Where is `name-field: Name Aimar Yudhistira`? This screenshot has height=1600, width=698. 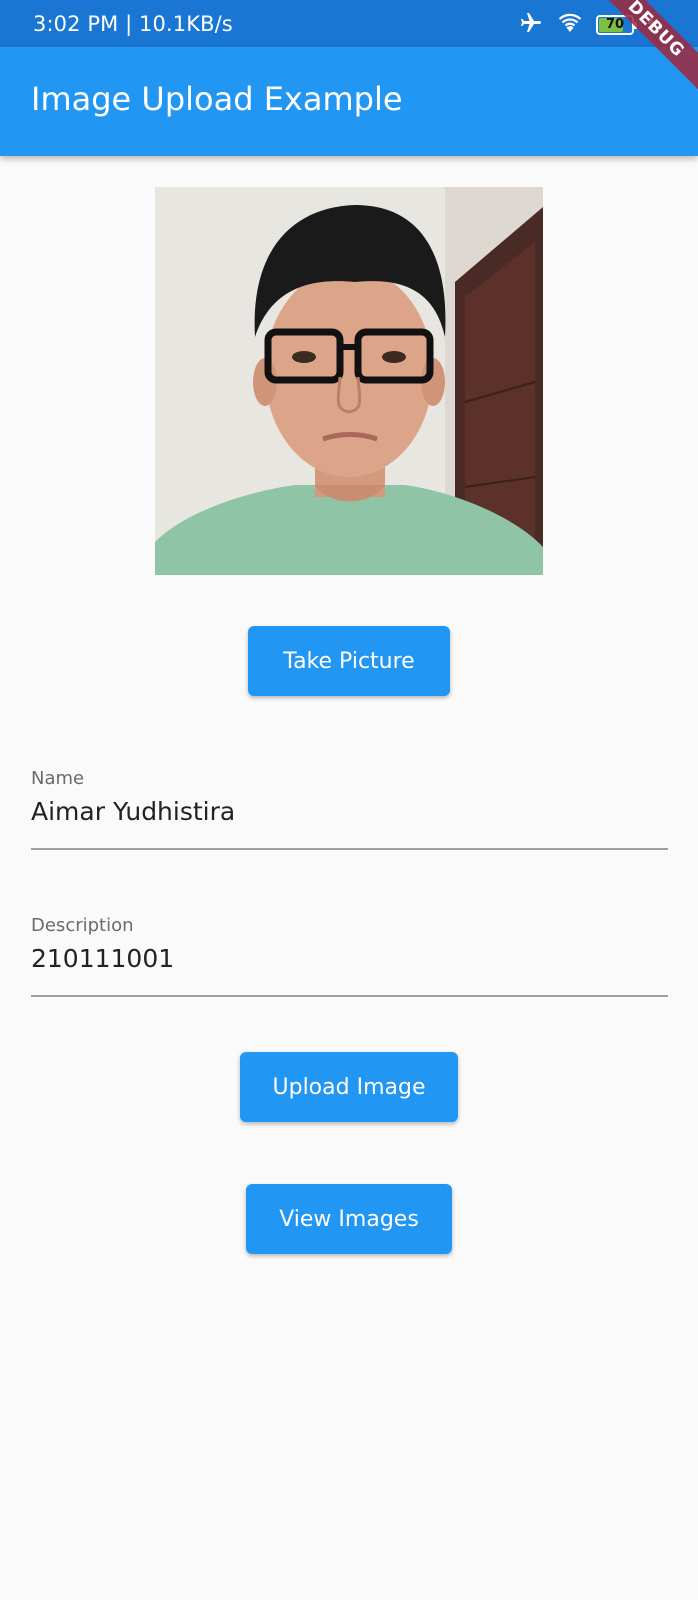 name-field: Name Aimar Yudhistira is located at coordinates (349, 809).